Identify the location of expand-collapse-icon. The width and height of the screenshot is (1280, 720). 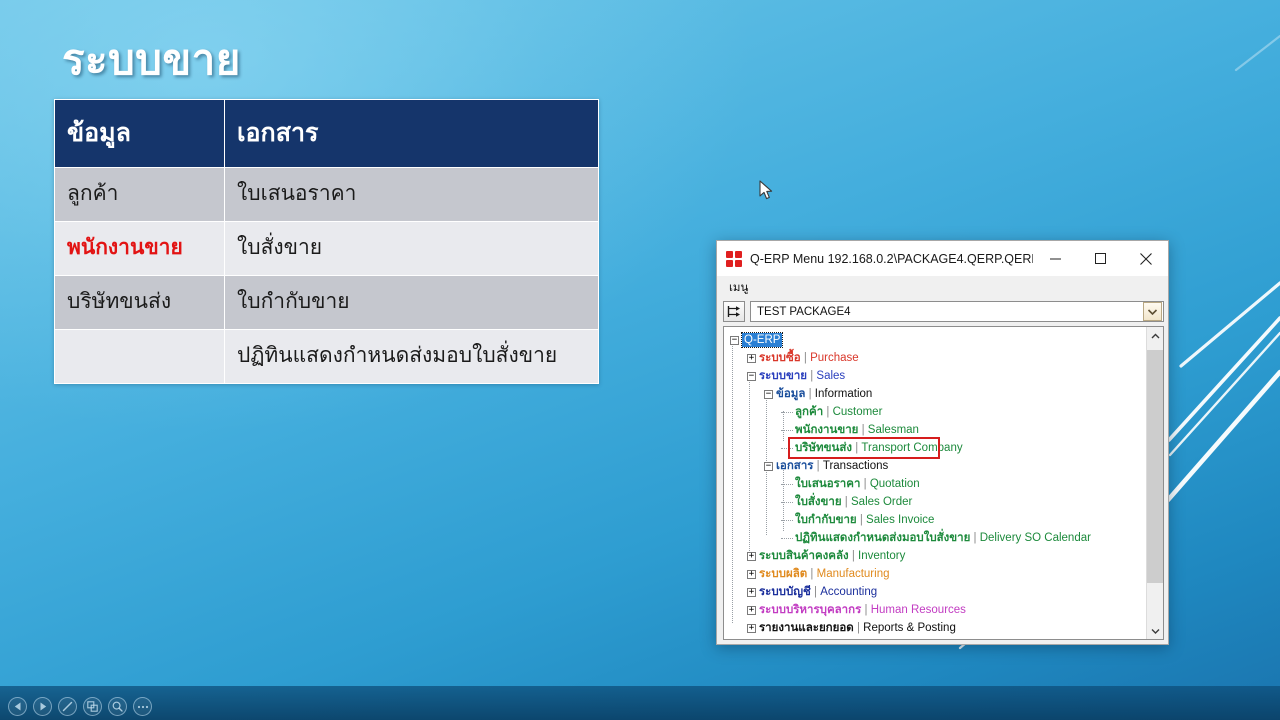
(734, 311).